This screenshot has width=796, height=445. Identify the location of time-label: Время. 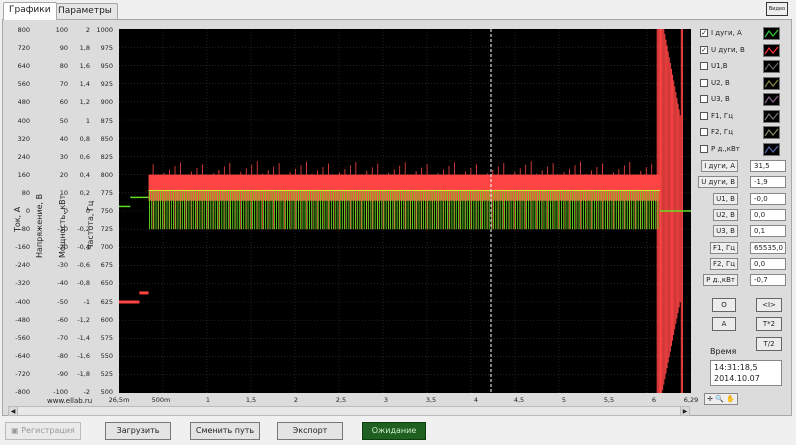
(723, 351).